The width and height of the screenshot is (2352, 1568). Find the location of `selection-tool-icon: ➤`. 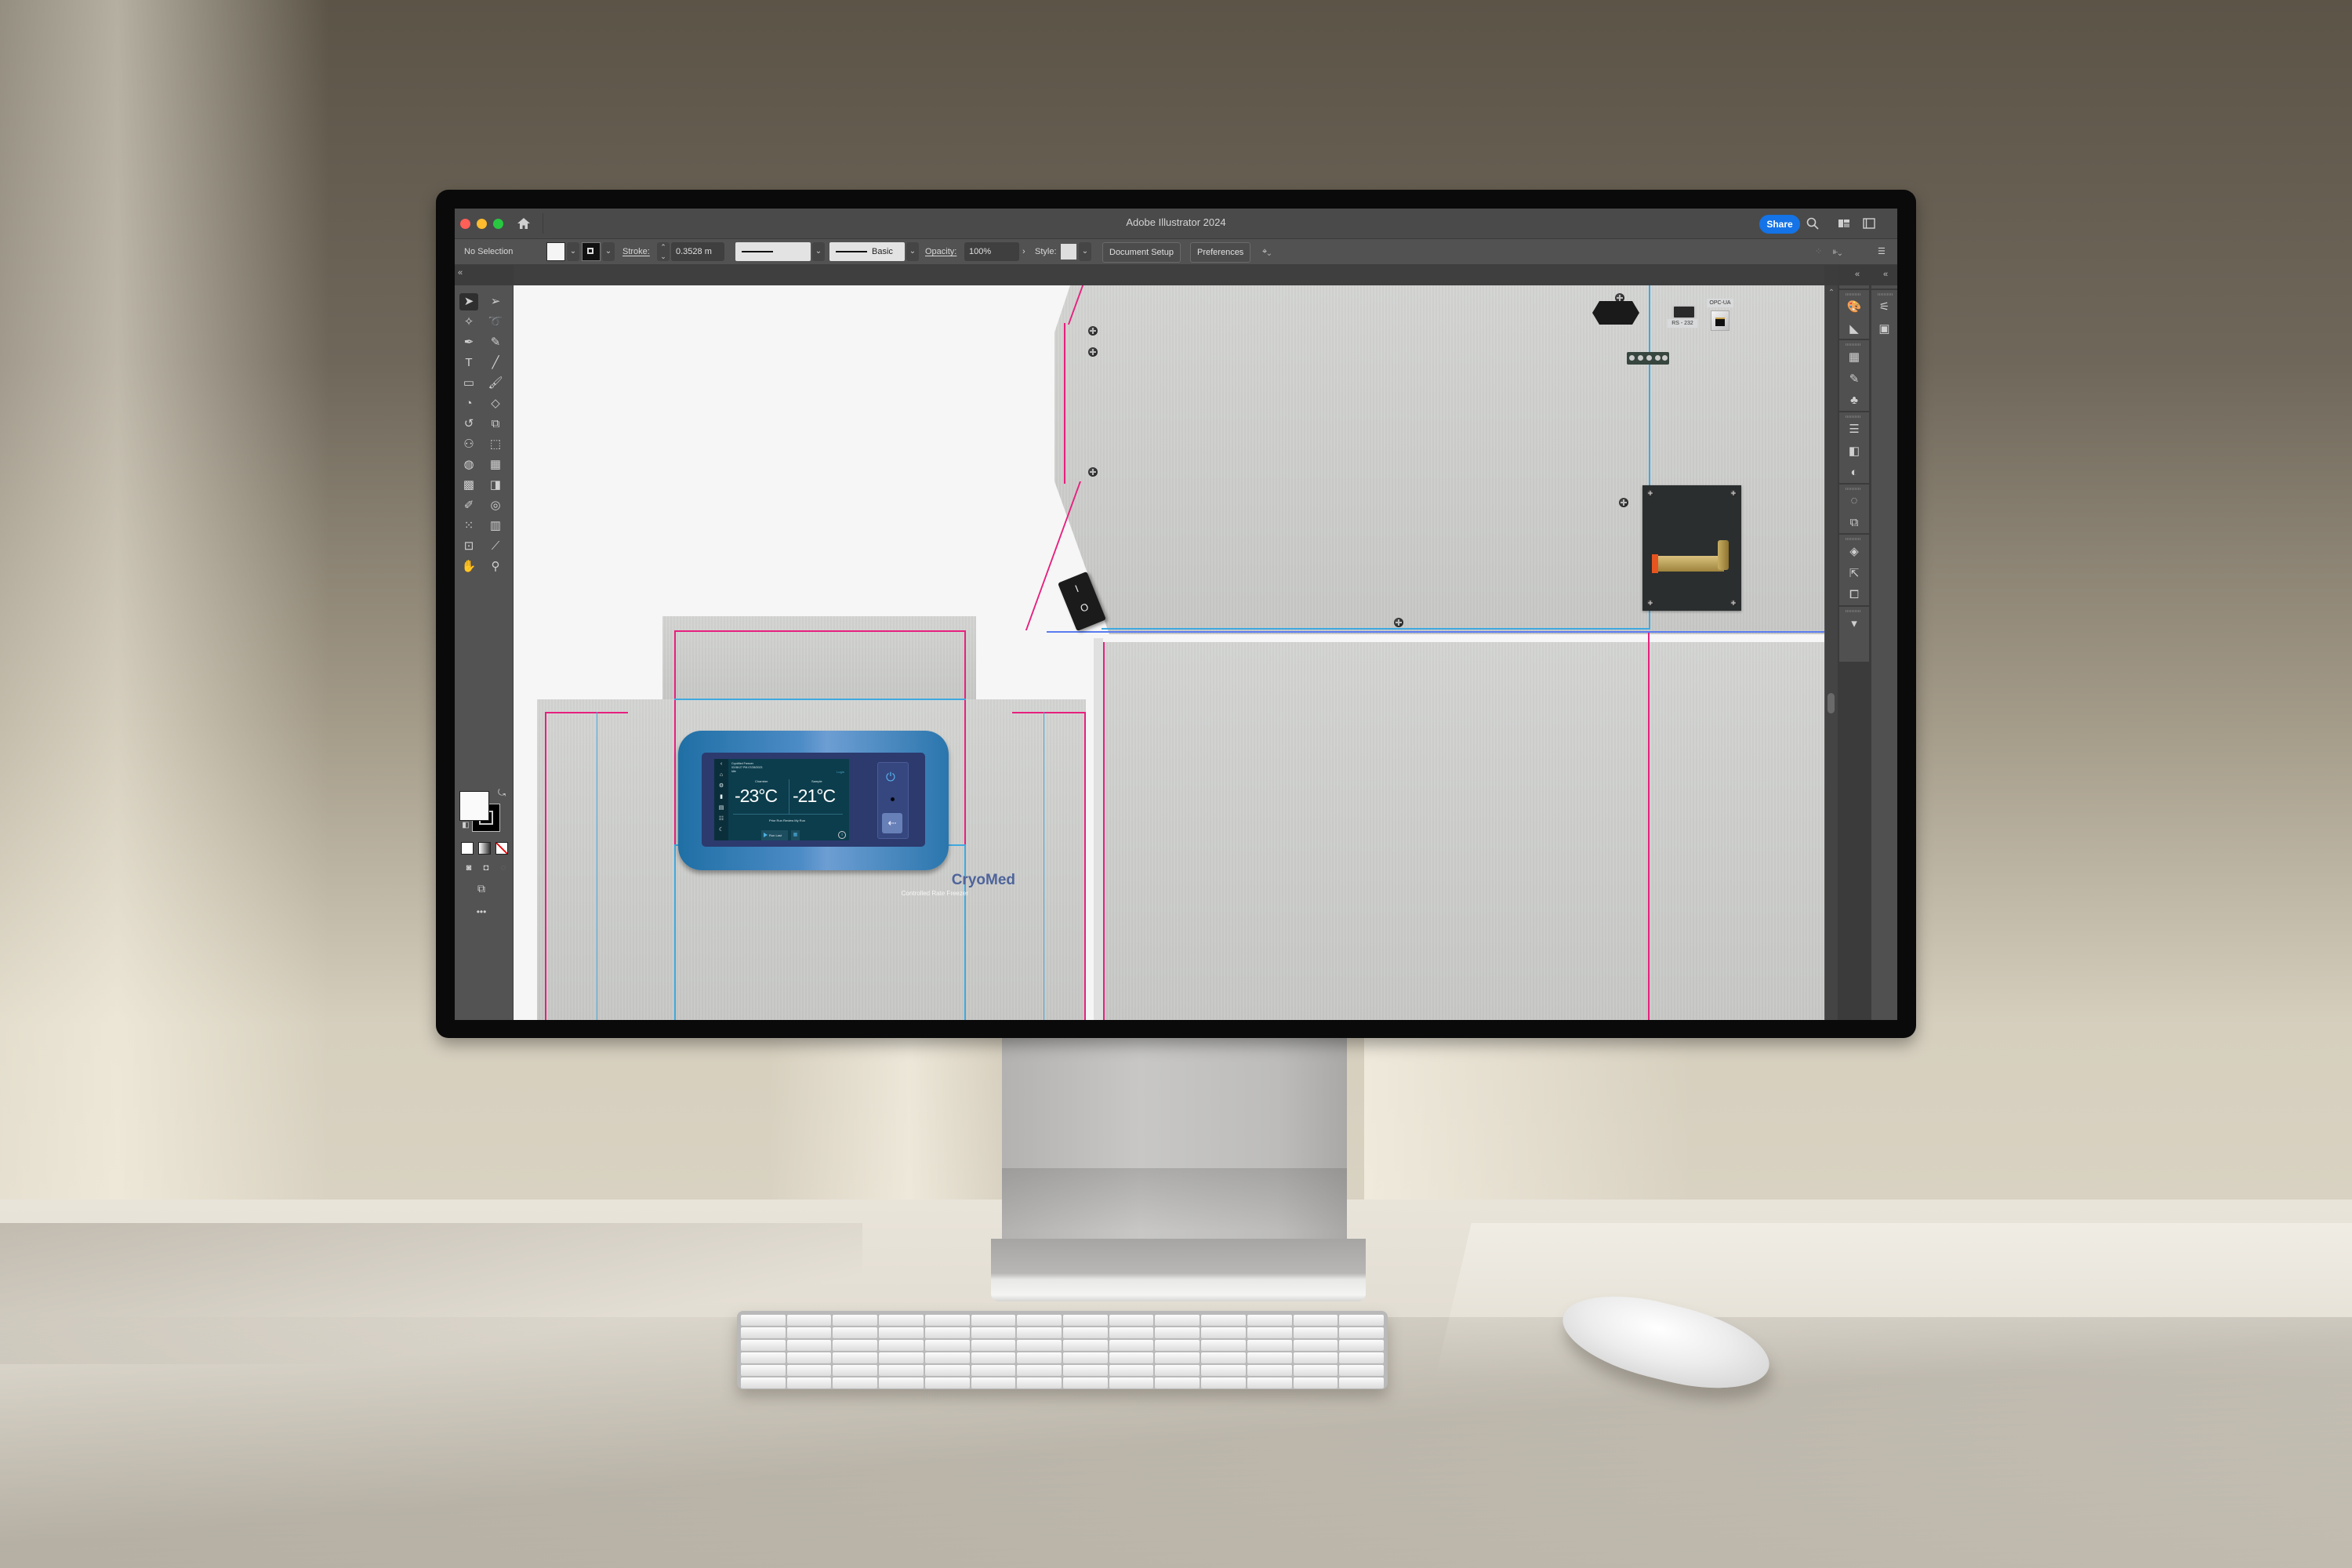

selection-tool-icon: ➤ is located at coordinates (469, 301).